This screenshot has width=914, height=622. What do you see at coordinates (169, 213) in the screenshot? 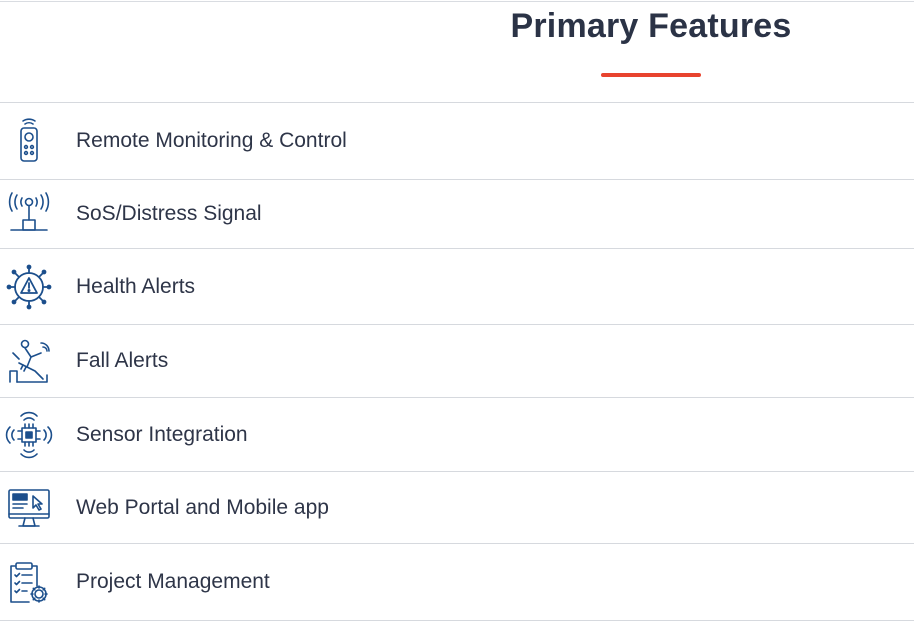
I see `feature-label: SoS/Distress Signal` at bounding box center [169, 213].